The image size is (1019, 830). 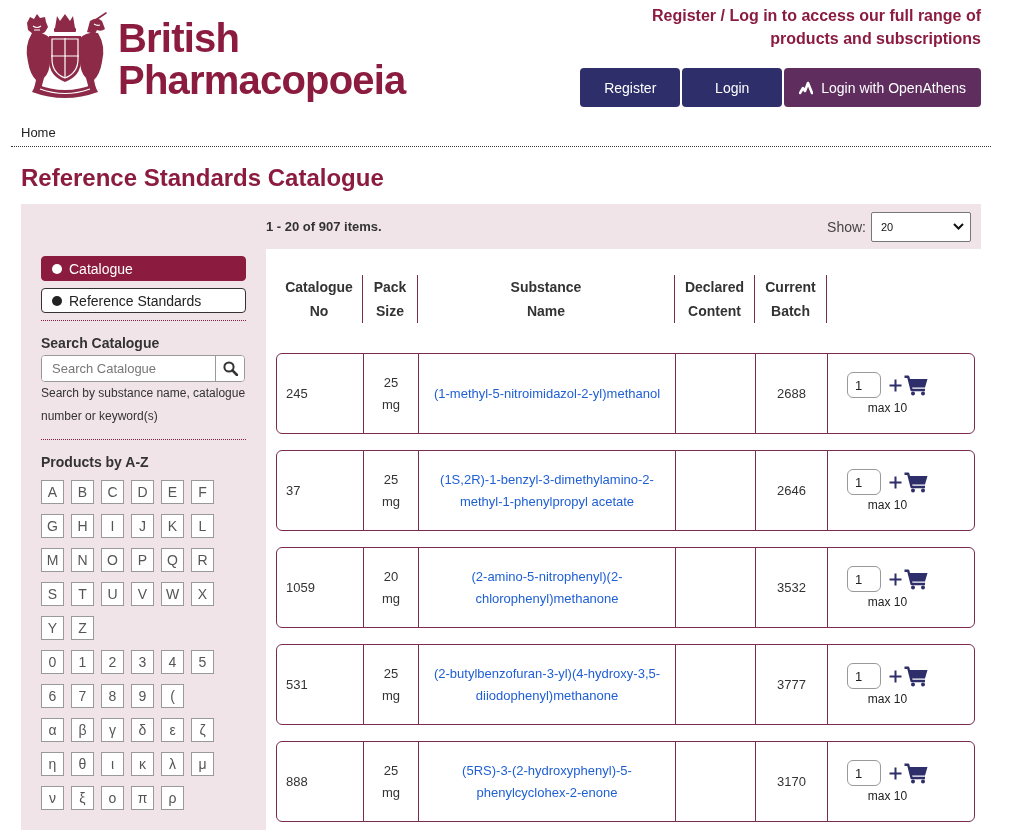 What do you see at coordinates (82, 696) in the screenshot?
I see `letter-button: 7` at bounding box center [82, 696].